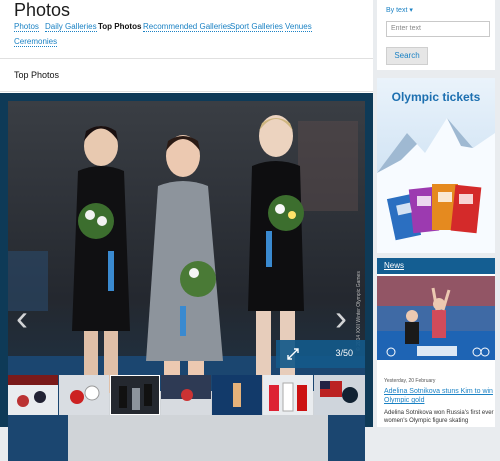 The image size is (500, 461). Describe the element at coordinates (344, 353) in the screenshot. I see `counter-text: 3/50` at that location.